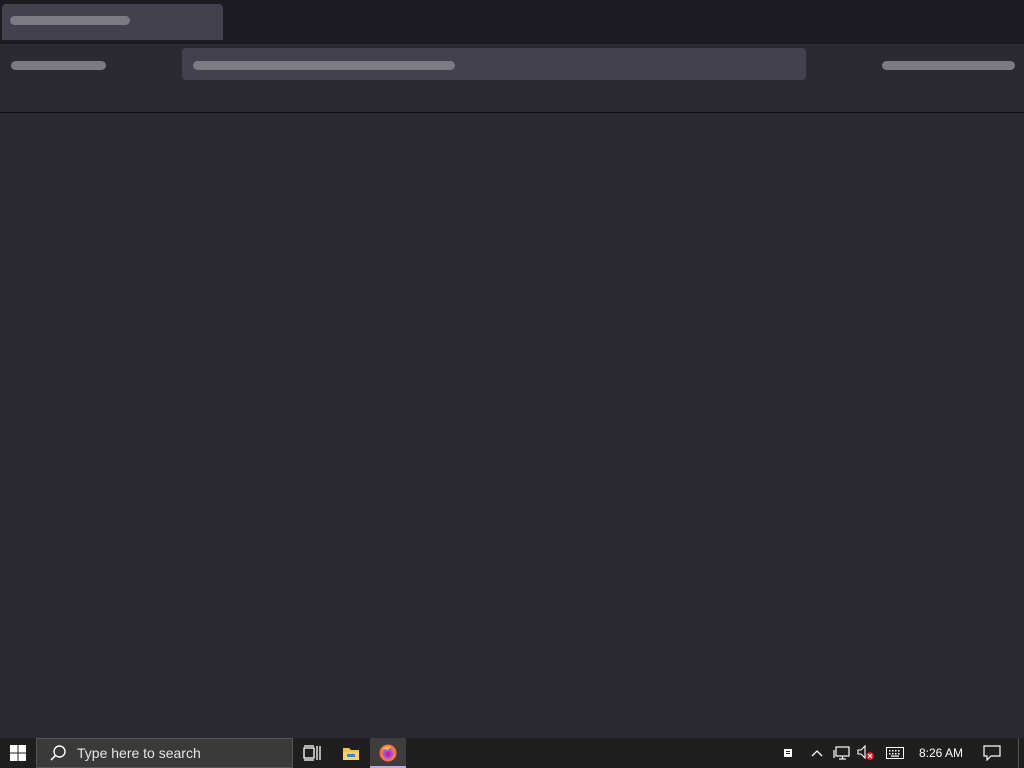  I want to click on show-desktop-button, so click(1021, 753).